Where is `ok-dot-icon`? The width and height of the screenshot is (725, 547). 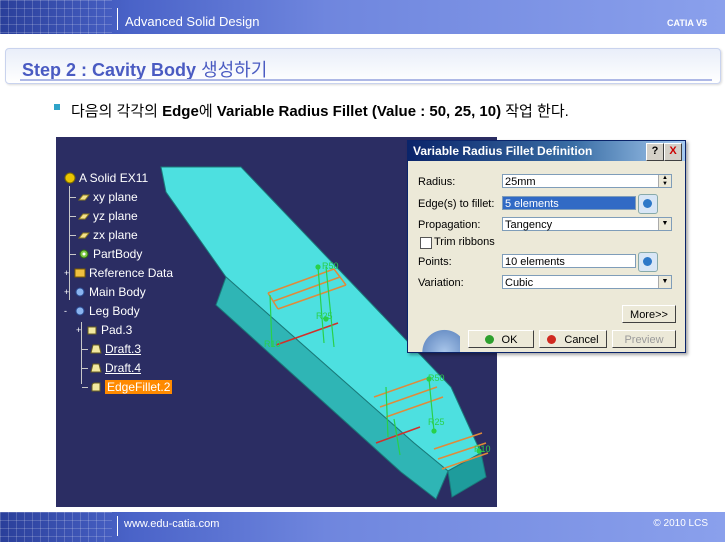 ok-dot-icon is located at coordinates (489, 339).